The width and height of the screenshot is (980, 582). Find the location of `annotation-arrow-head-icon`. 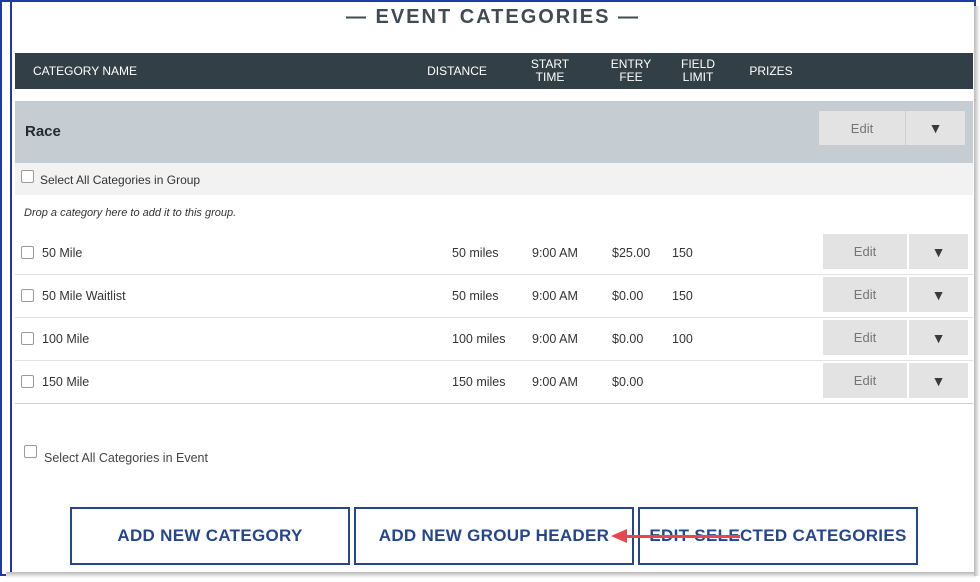

annotation-arrow-head-icon is located at coordinates (619, 536).